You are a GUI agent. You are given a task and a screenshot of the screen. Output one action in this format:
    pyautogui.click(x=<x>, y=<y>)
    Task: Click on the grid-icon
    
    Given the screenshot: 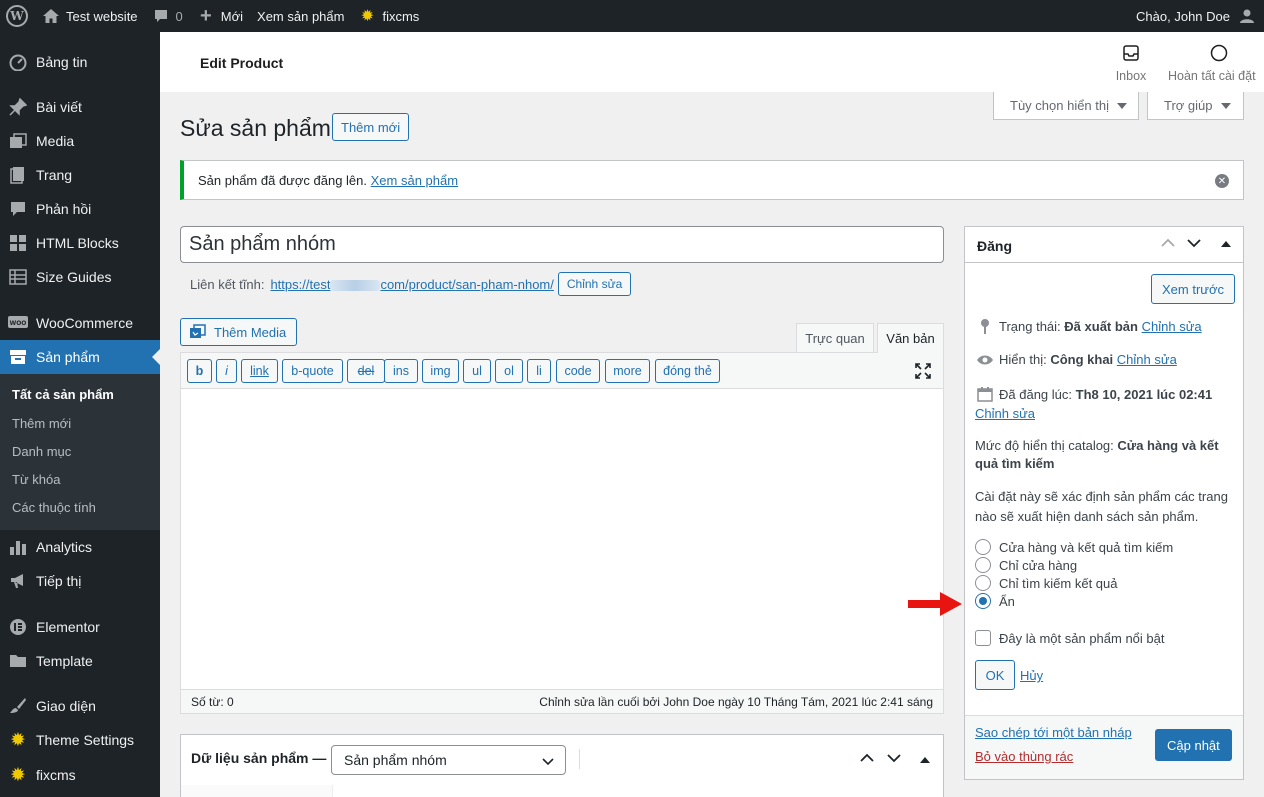 What is the action you would take?
    pyautogui.click(x=18, y=243)
    